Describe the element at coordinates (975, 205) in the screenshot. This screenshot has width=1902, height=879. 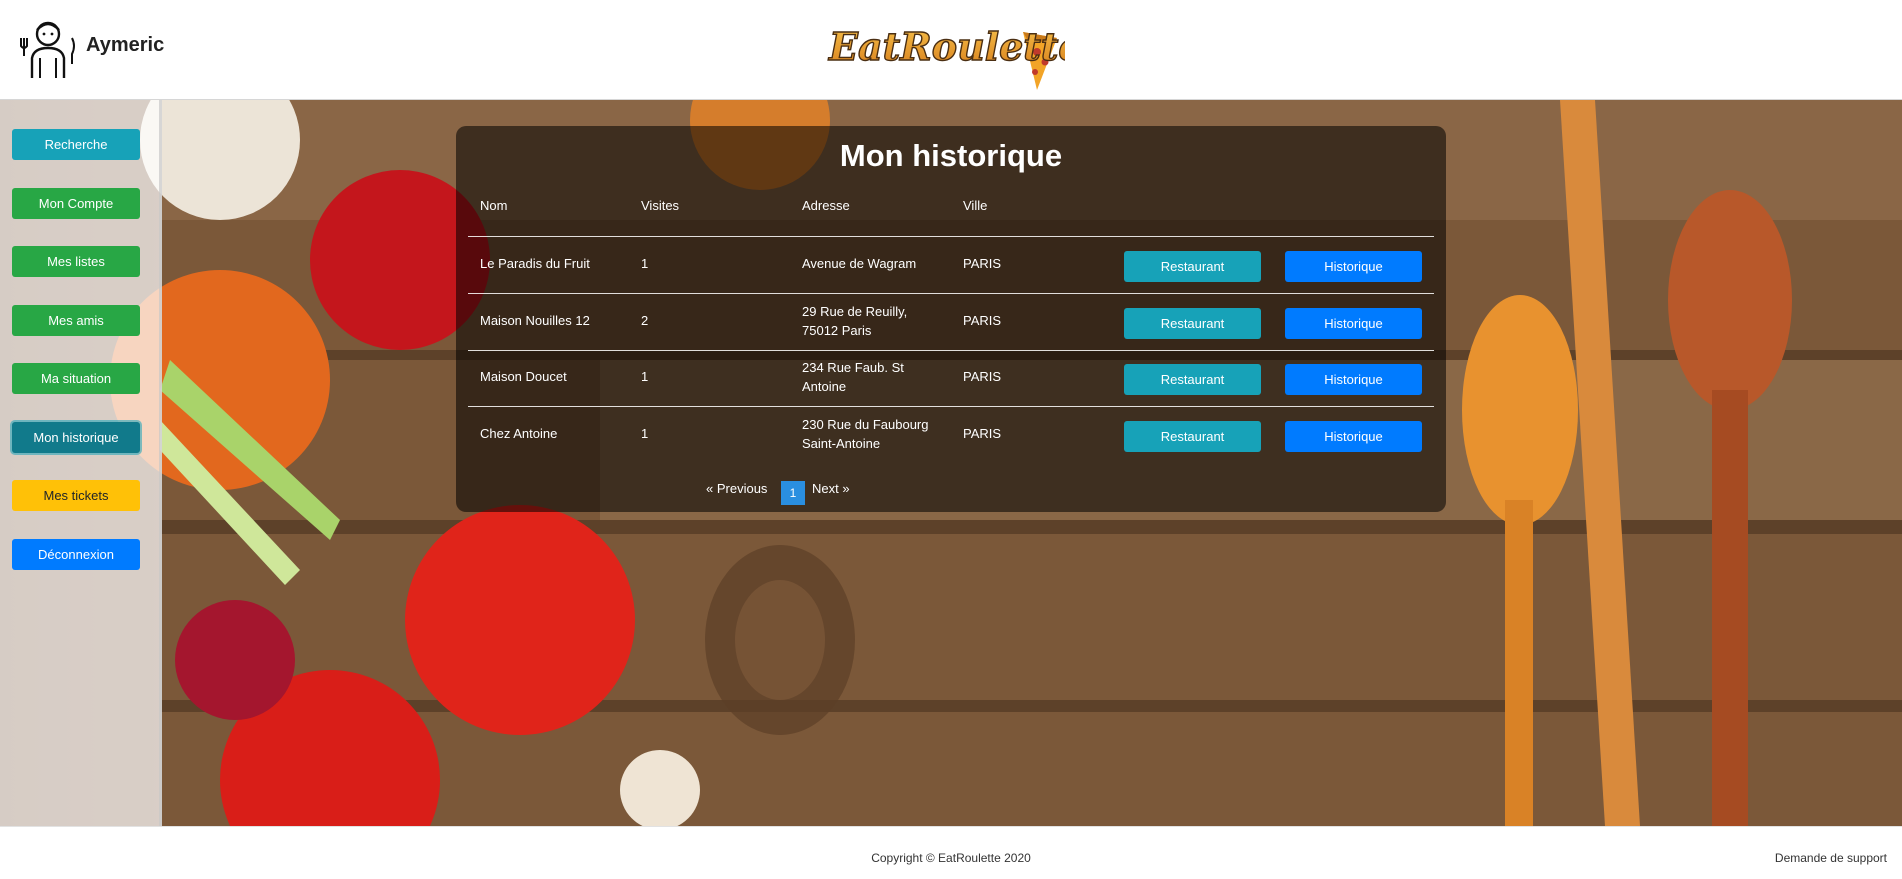
I see `column-header-ville: Ville` at that location.